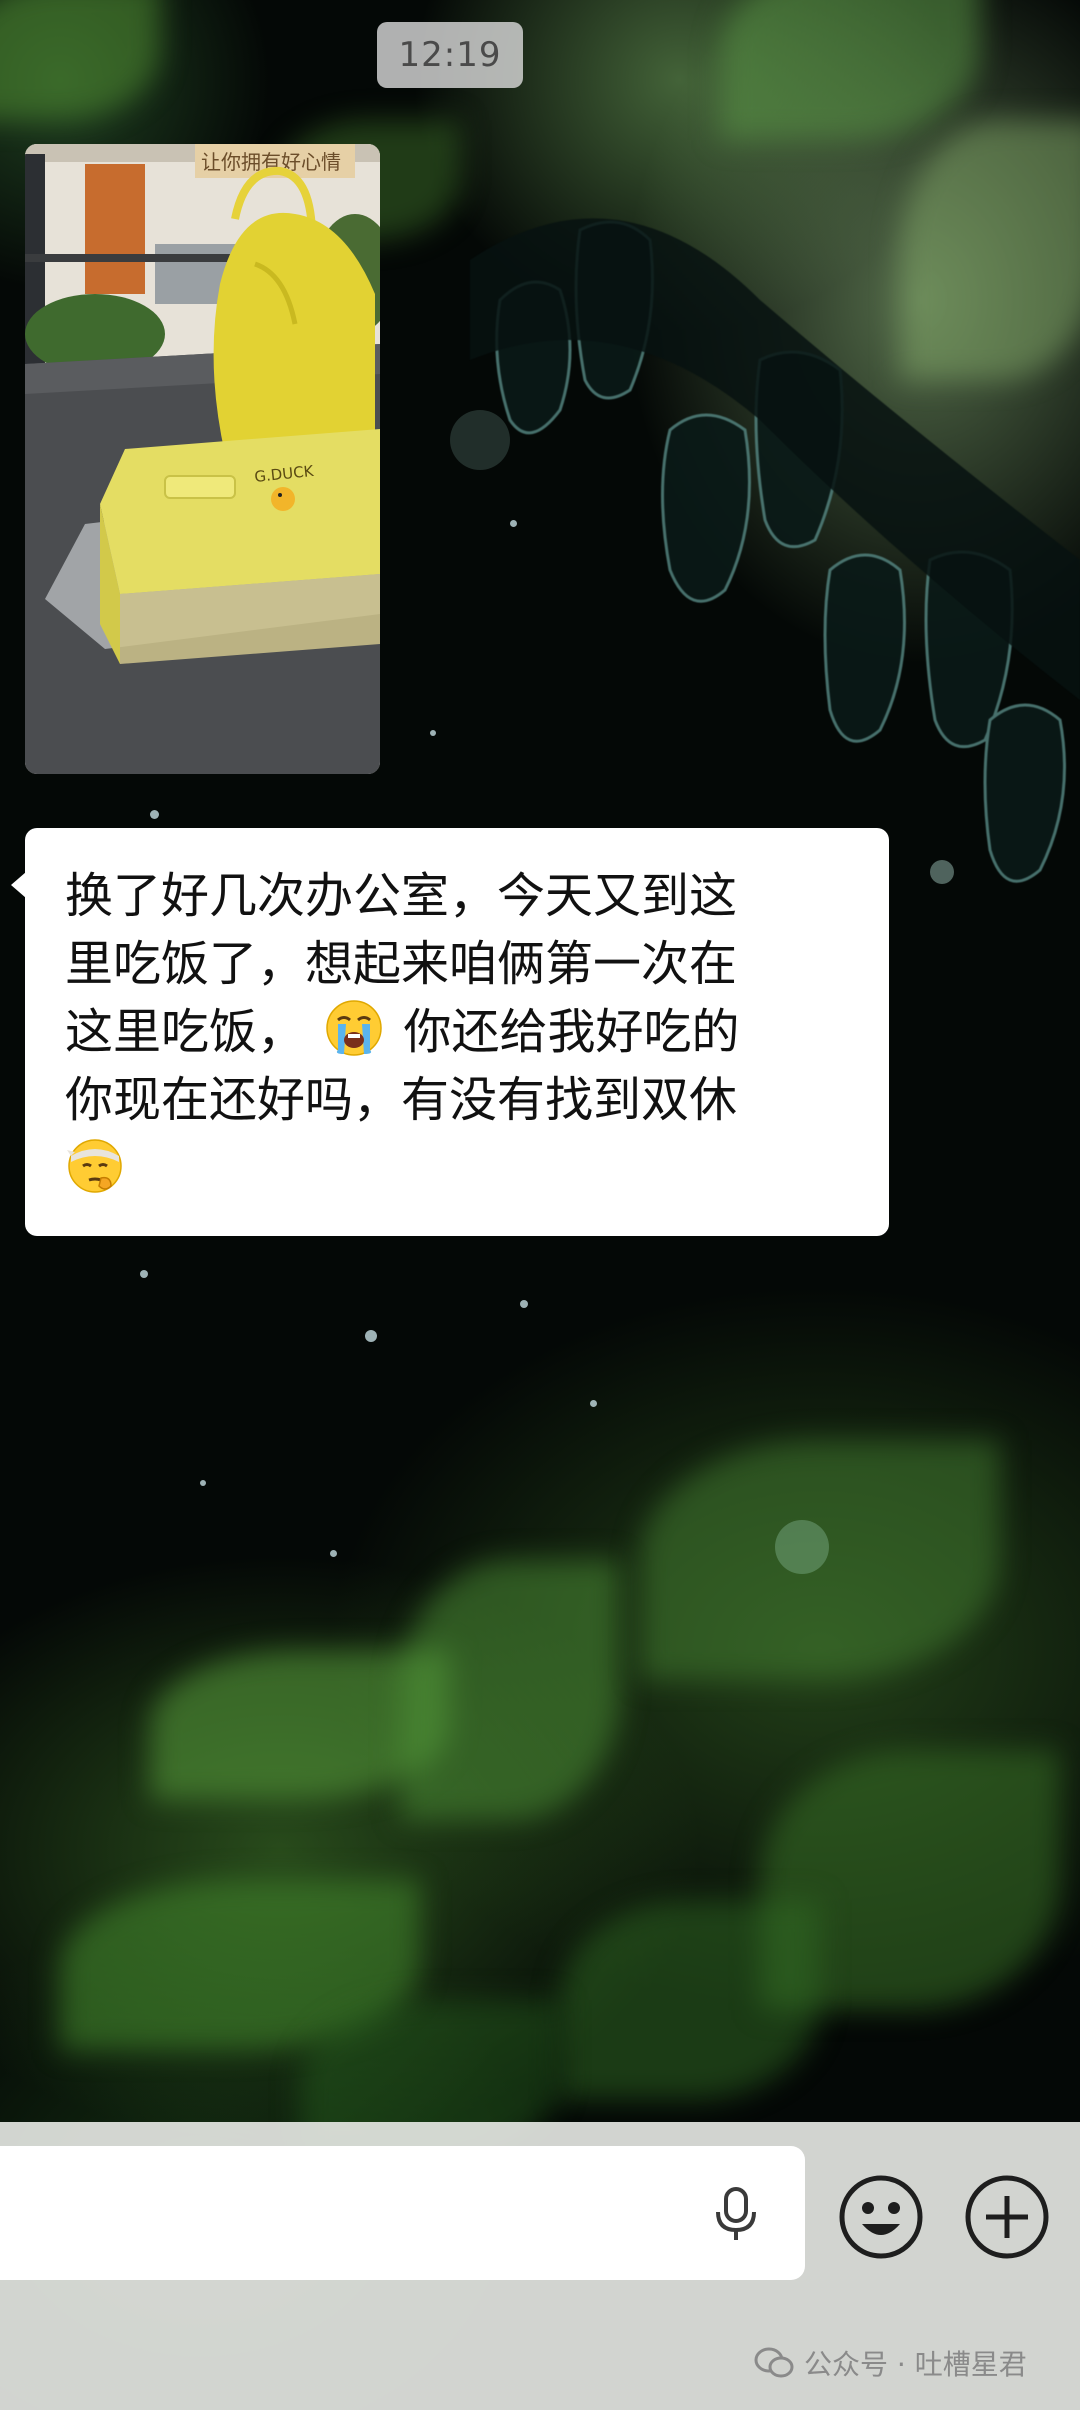  Describe the element at coordinates (450, 55) in the screenshot. I see `message-timestamp: 12:19` at that location.